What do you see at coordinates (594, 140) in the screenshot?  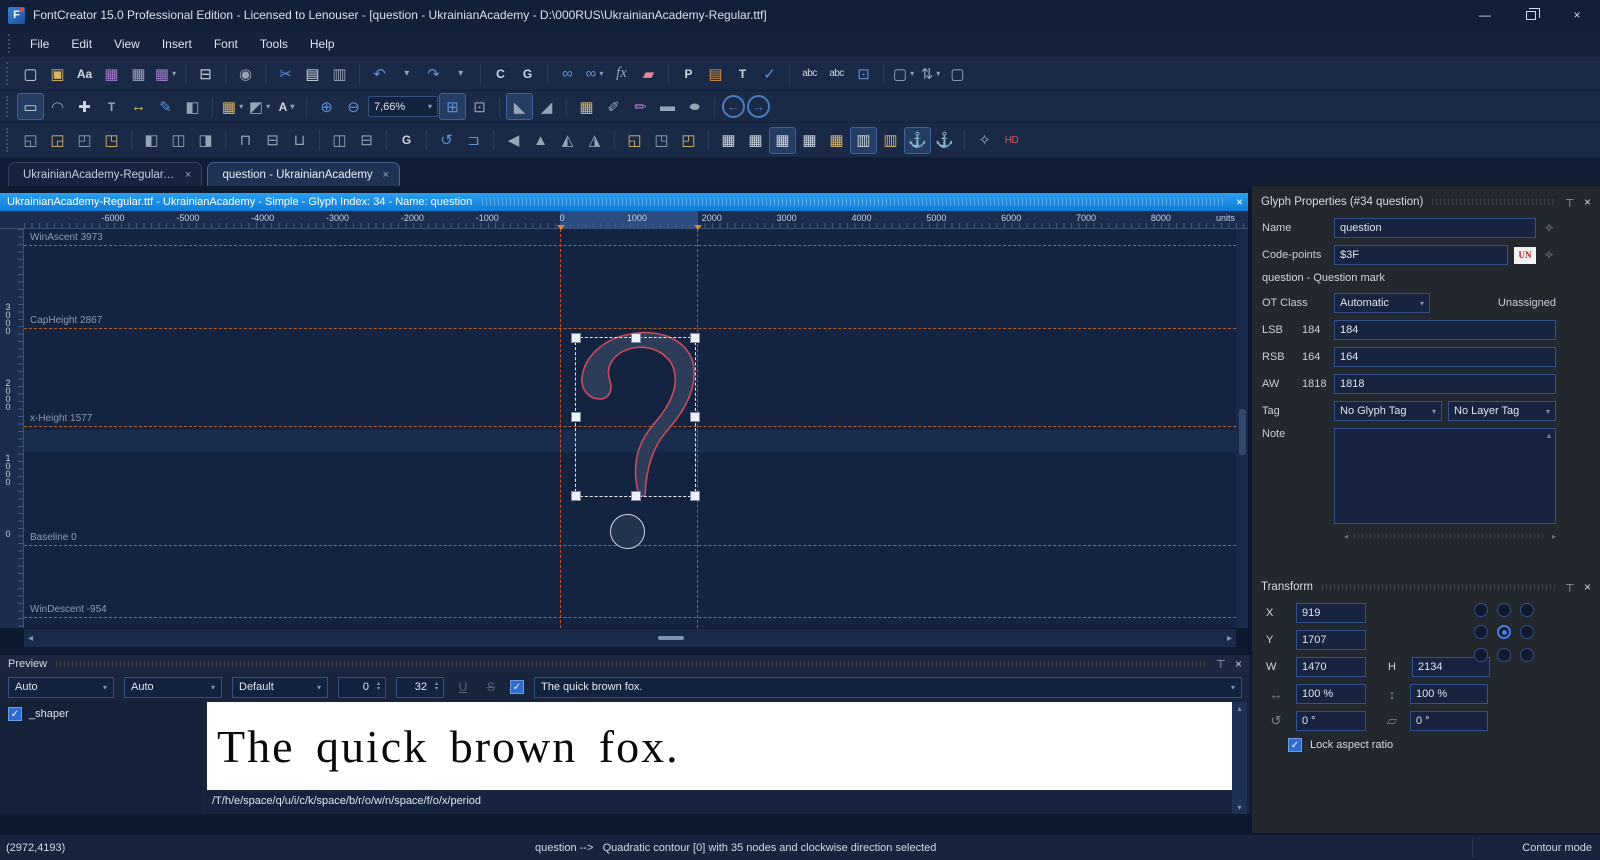 I see `rotate-cw-button: ◮` at bounding box center [594, 140].